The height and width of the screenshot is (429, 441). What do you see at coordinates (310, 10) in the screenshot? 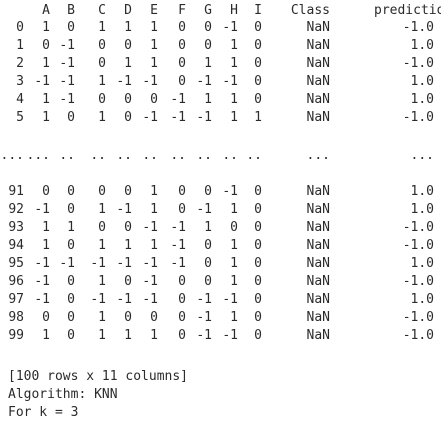
I see `column-header: Class` at bounding box center [310, 10].